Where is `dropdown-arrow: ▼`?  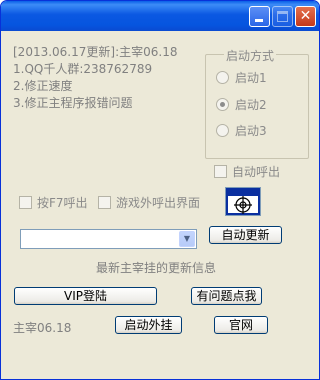
dropdown-arrow: ▼ is located at coordinates (187, 239).